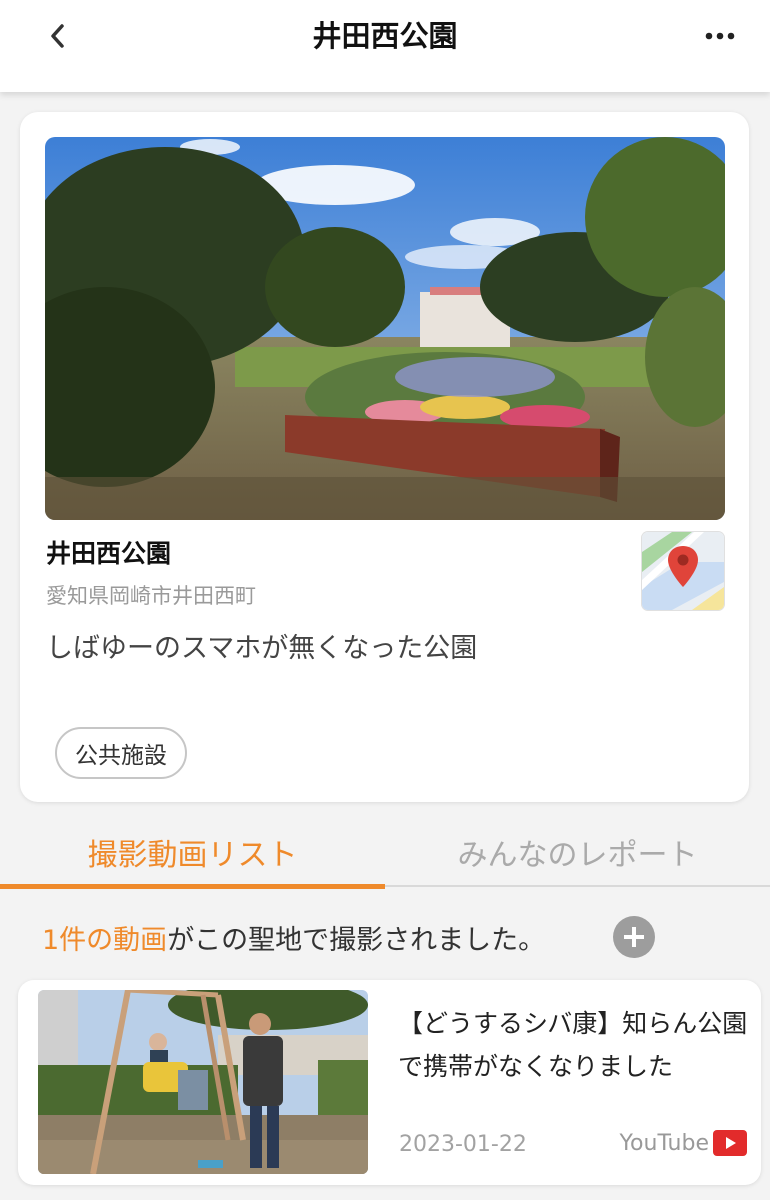  Describe the element at coordinates (463, 1144) in the screenshot. I see `video-date: 2023-01-22` at that location.